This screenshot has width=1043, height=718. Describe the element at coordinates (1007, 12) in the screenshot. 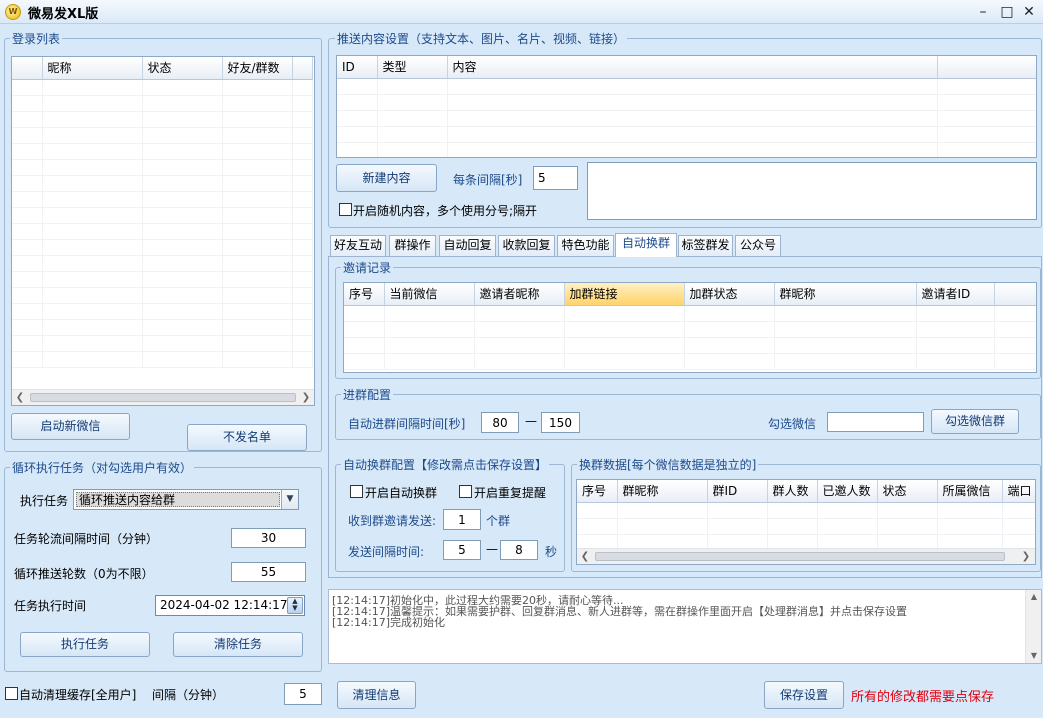

I see `maximize-button: □` at that location.